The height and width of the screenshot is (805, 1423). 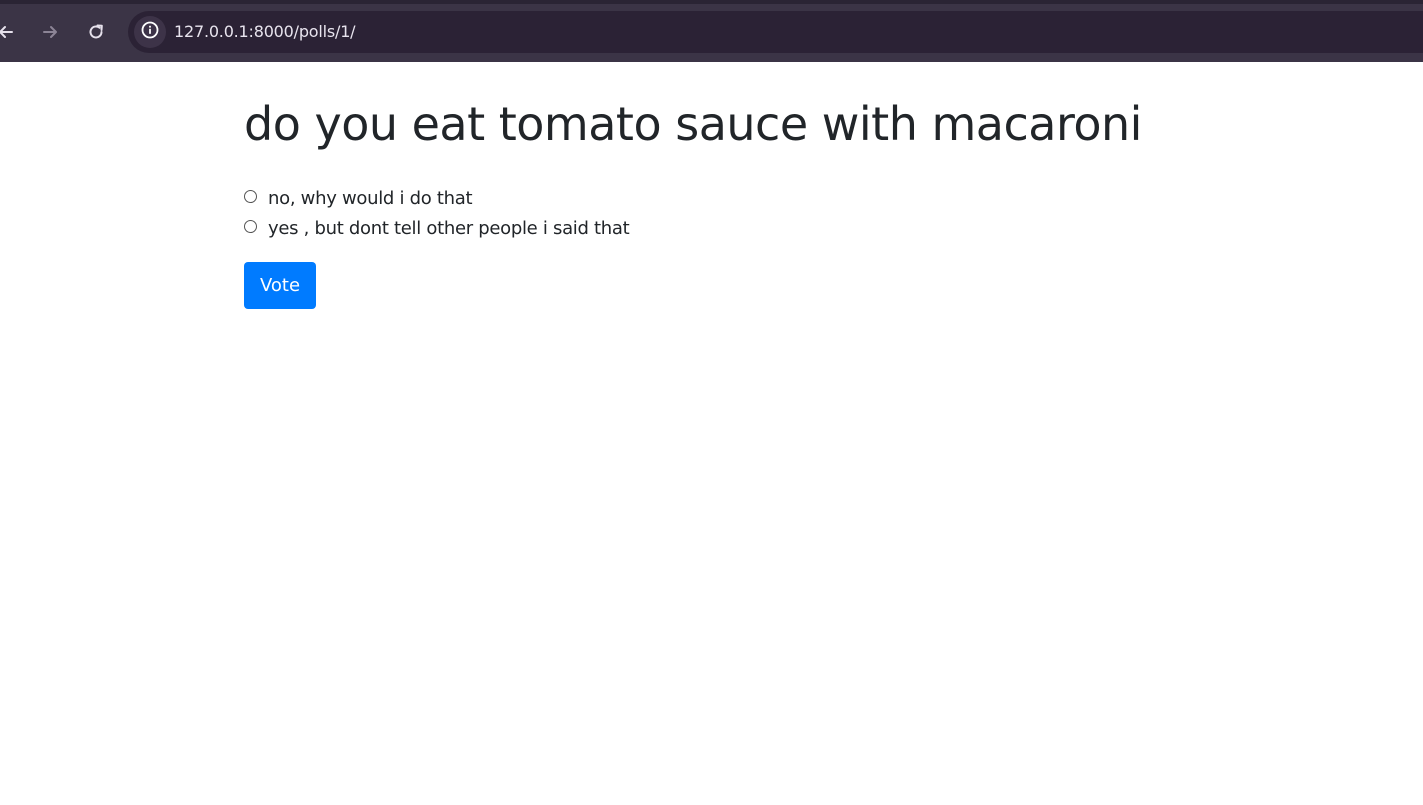 I want to click on reload-icon, so click(x=96, y=32).